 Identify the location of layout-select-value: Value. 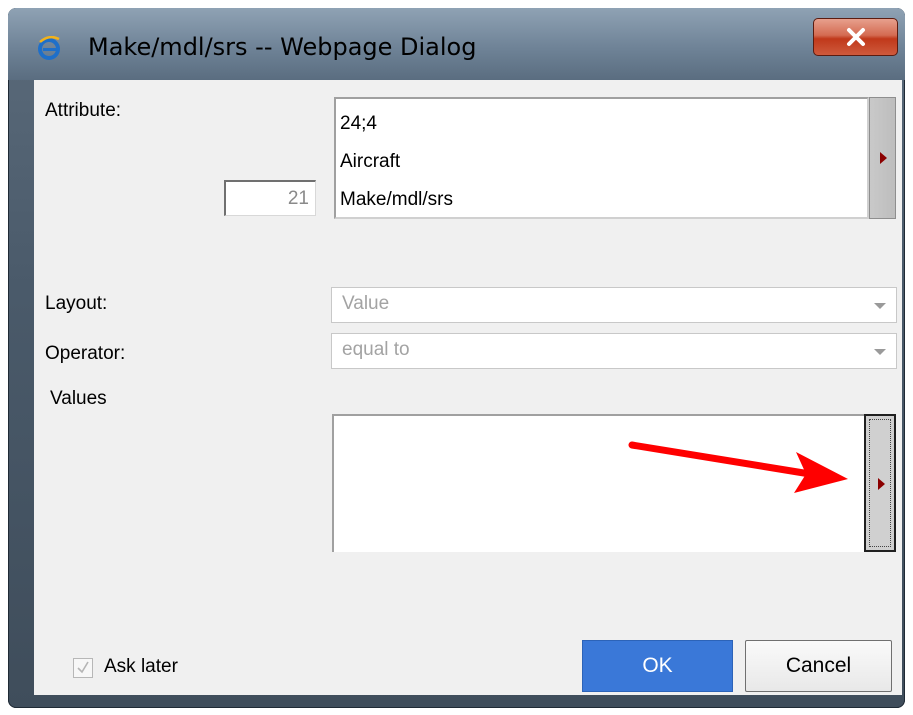
(366, 303).